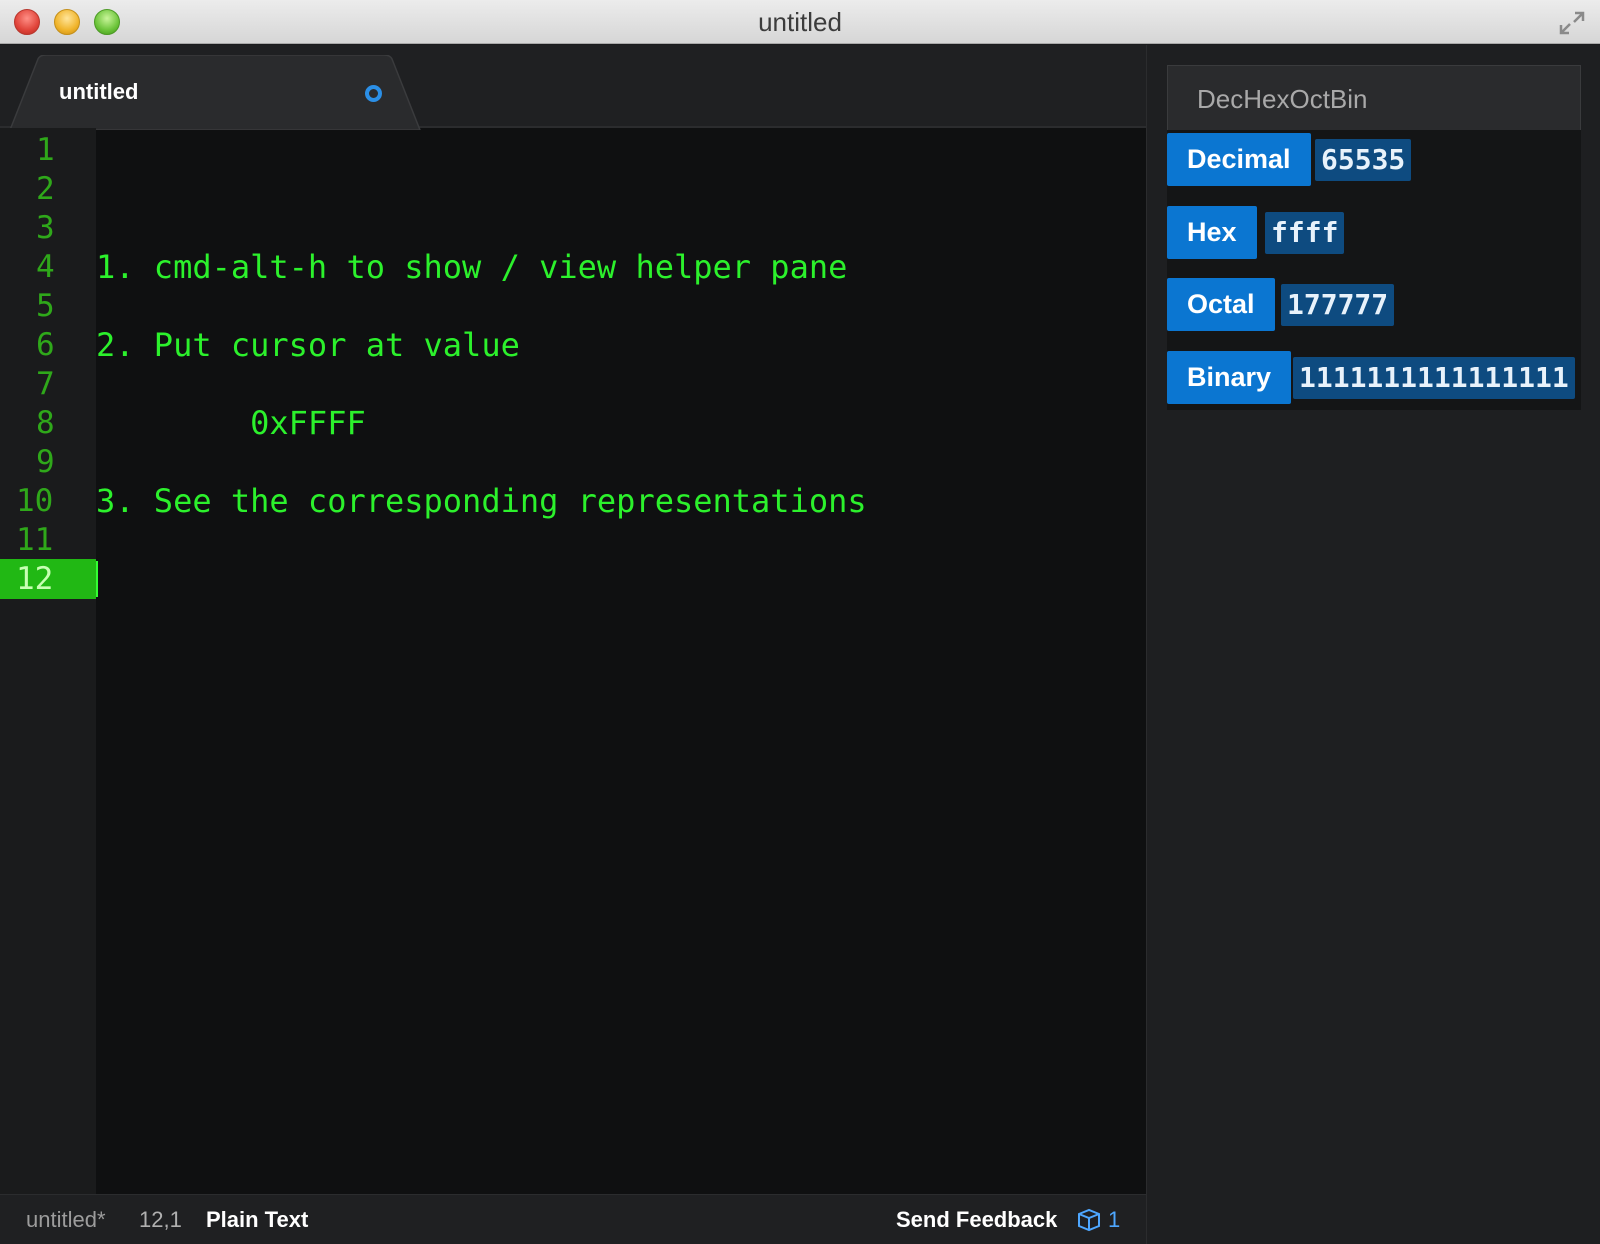 This screenshot has height=1244, width=1600. What do you see at coordinates (471, 267) in the screenshot?
I see `code-line: 1. cmd-alt-h to show / view helper pane` at bounding box center [471, 267].